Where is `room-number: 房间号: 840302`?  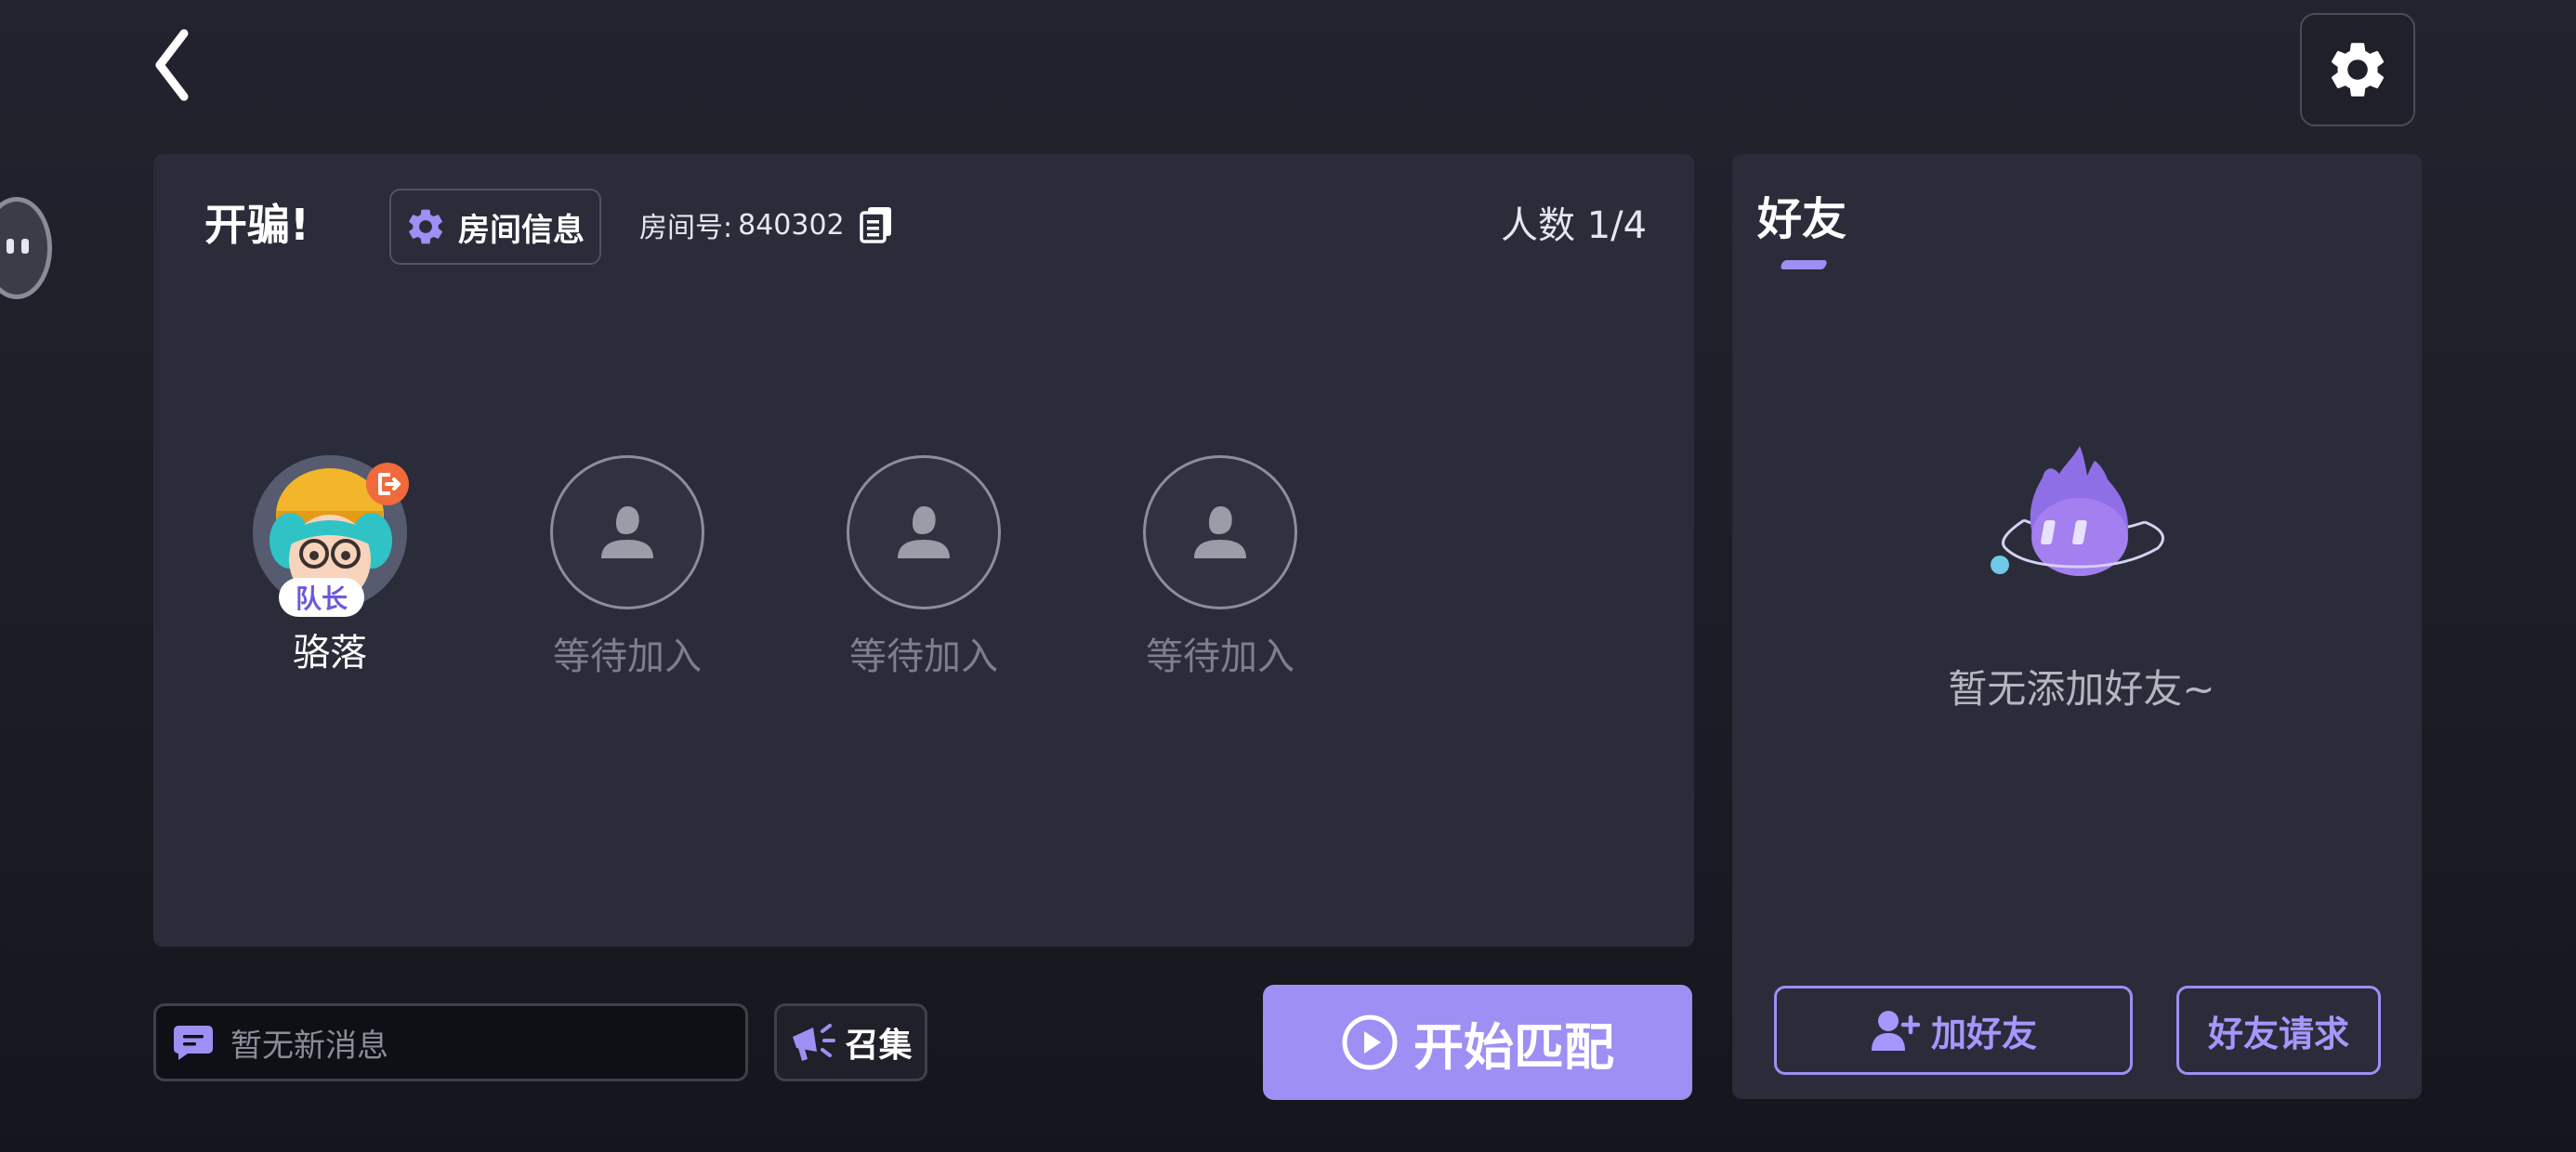 room-number: 房间号: 840302 is located at coordinates (766, 224).